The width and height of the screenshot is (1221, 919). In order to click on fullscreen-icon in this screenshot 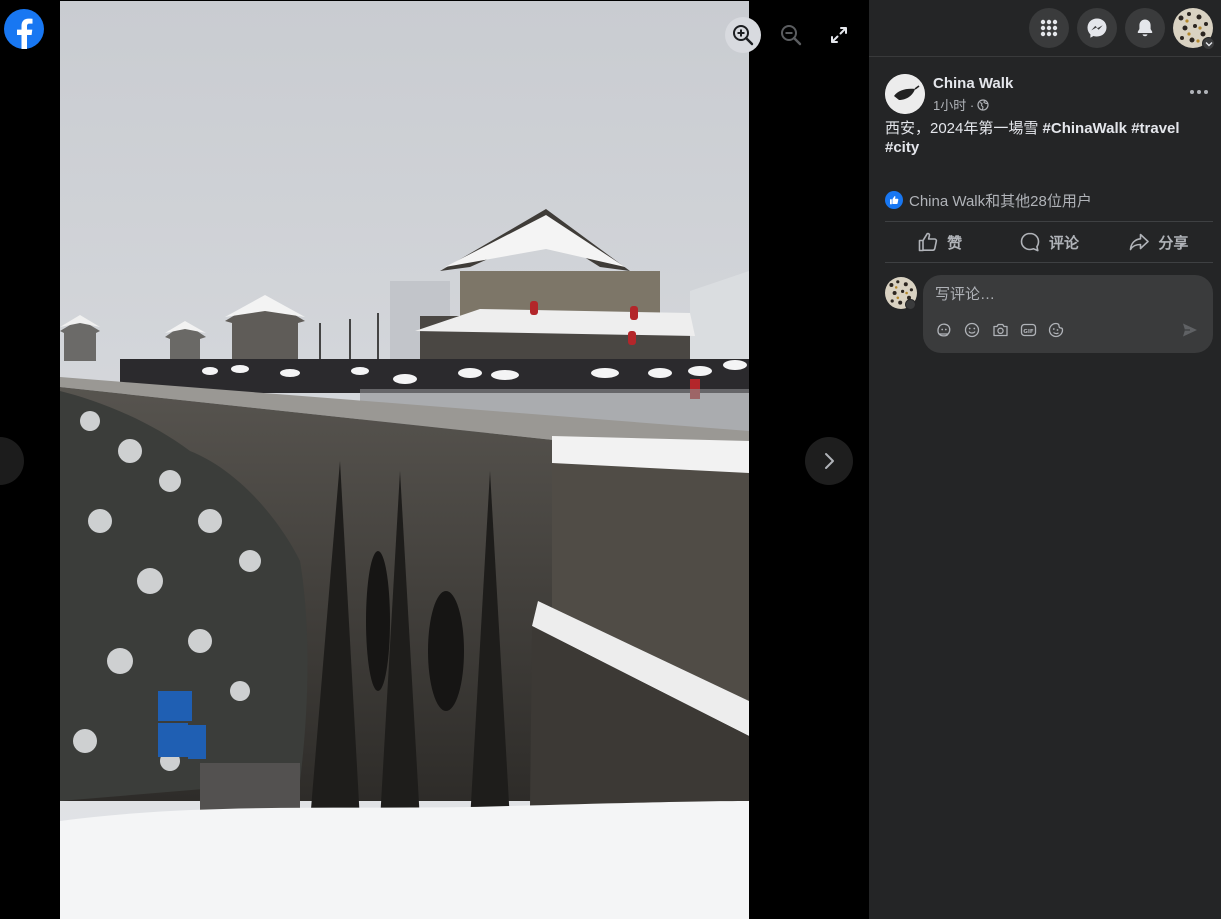, I will do `click(839, 35)`.